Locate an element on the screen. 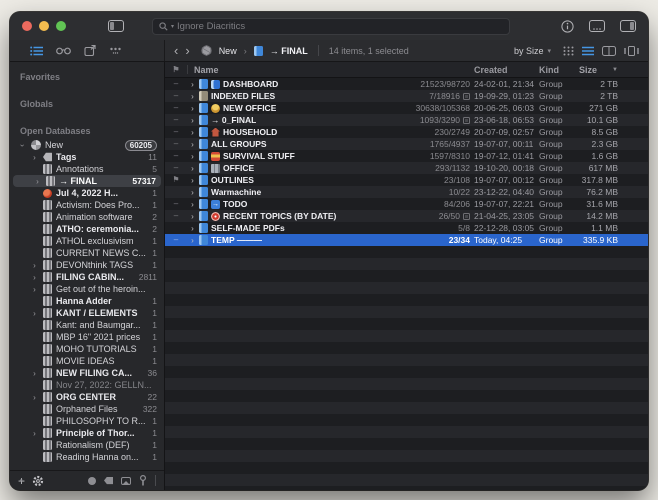 The image size is (658, 500). sidebar-item-devonthink-tags: › DEVONthink TAGS 1 is located at coordinates (87, 265).